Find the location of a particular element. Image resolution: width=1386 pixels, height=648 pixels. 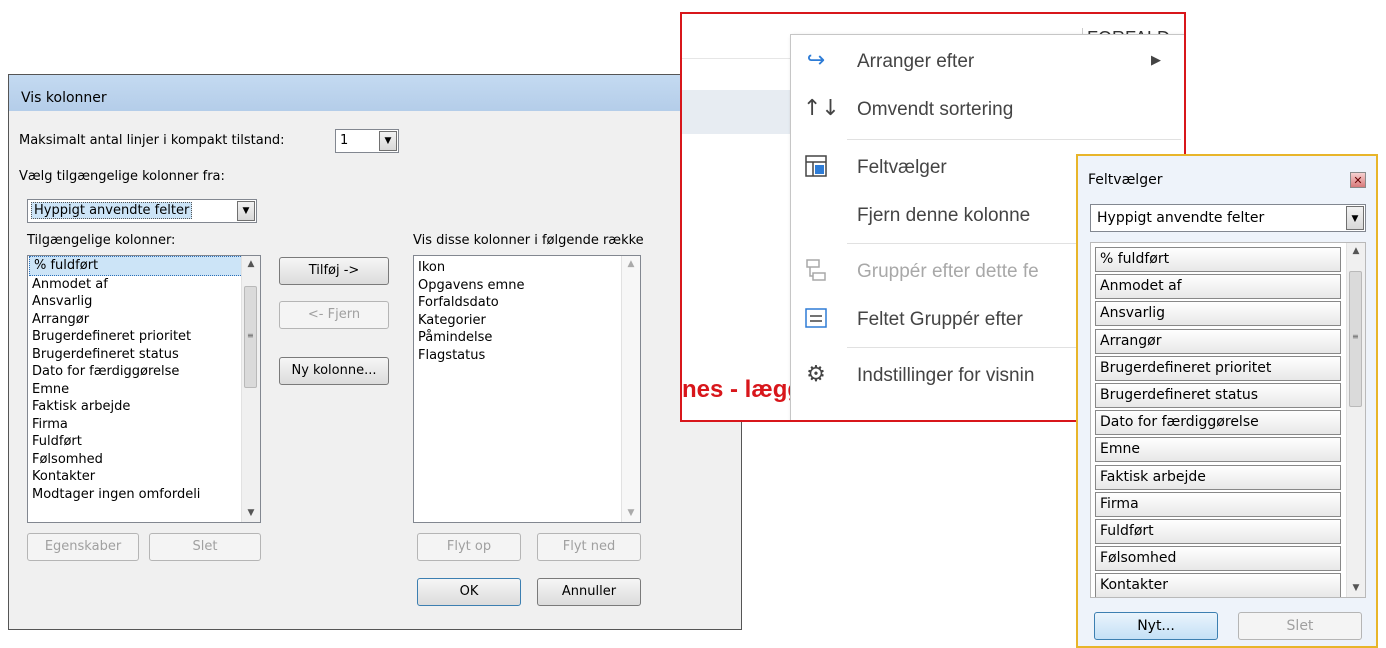

field-item: Brugerdefineret prioritet is located at coordinates (1218, 368).